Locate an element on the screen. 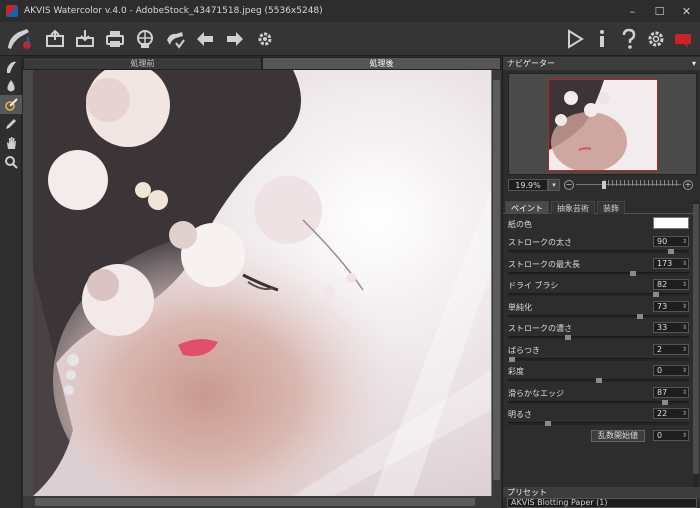 This screenshot has height=508, width=700. navigator-thumbnail is located at coordinates (603, 125).